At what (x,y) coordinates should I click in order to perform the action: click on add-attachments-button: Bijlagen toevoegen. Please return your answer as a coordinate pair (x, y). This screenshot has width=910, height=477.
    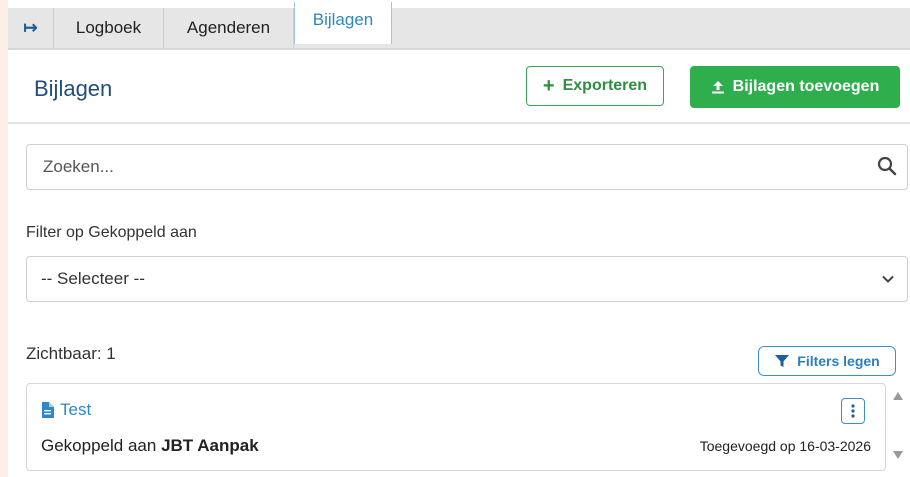
    Looking at the image, I should click on (795, 87).